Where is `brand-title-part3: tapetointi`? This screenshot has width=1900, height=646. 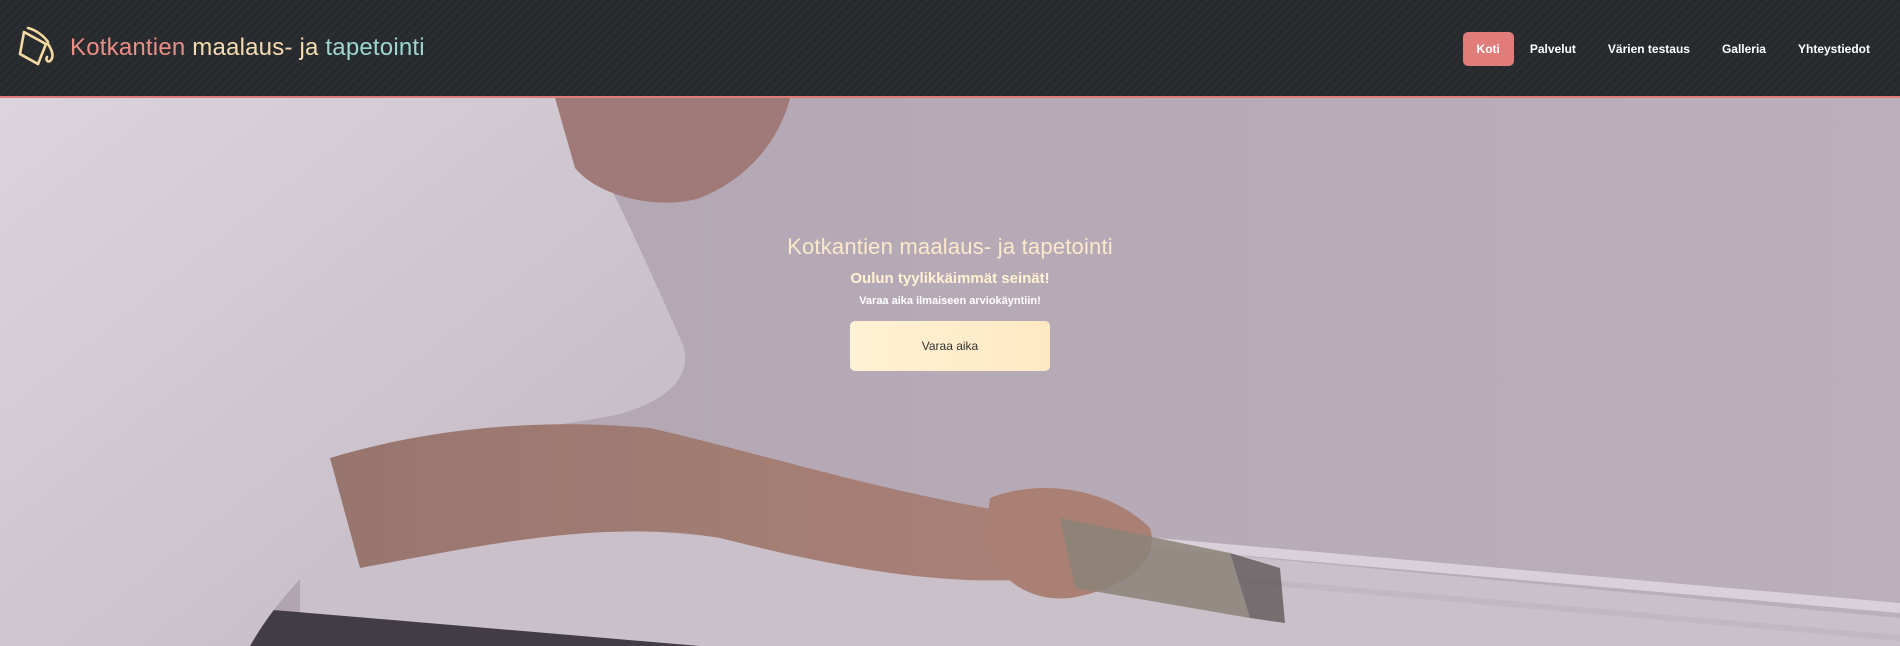
brand-title-part3: tapetointi is located at coordinates (375, 47).